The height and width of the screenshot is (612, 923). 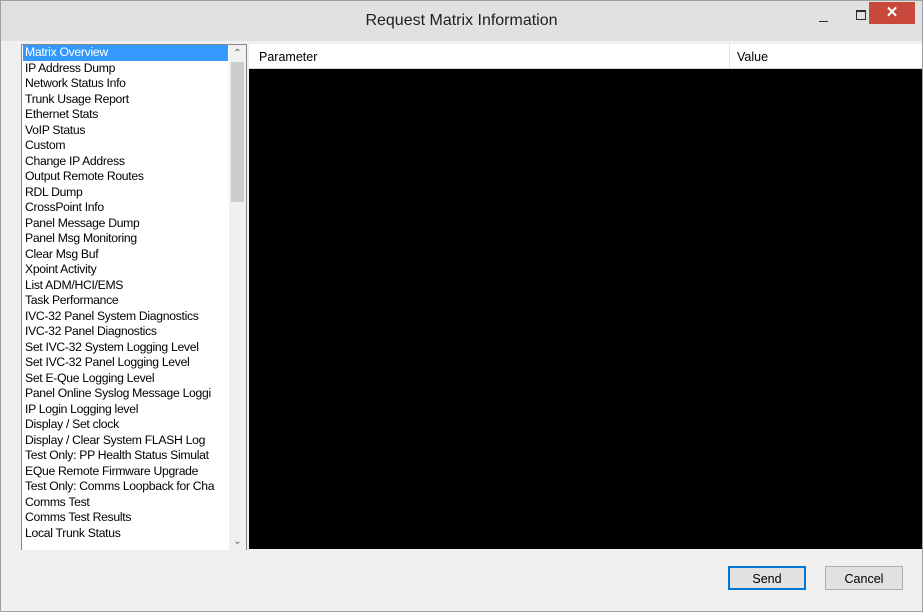 What do you see at coordinates (125, 348) in the screenshot?
I see `list-item: Set IVC-32 System Logging Level` at bounding box center [125, 348].